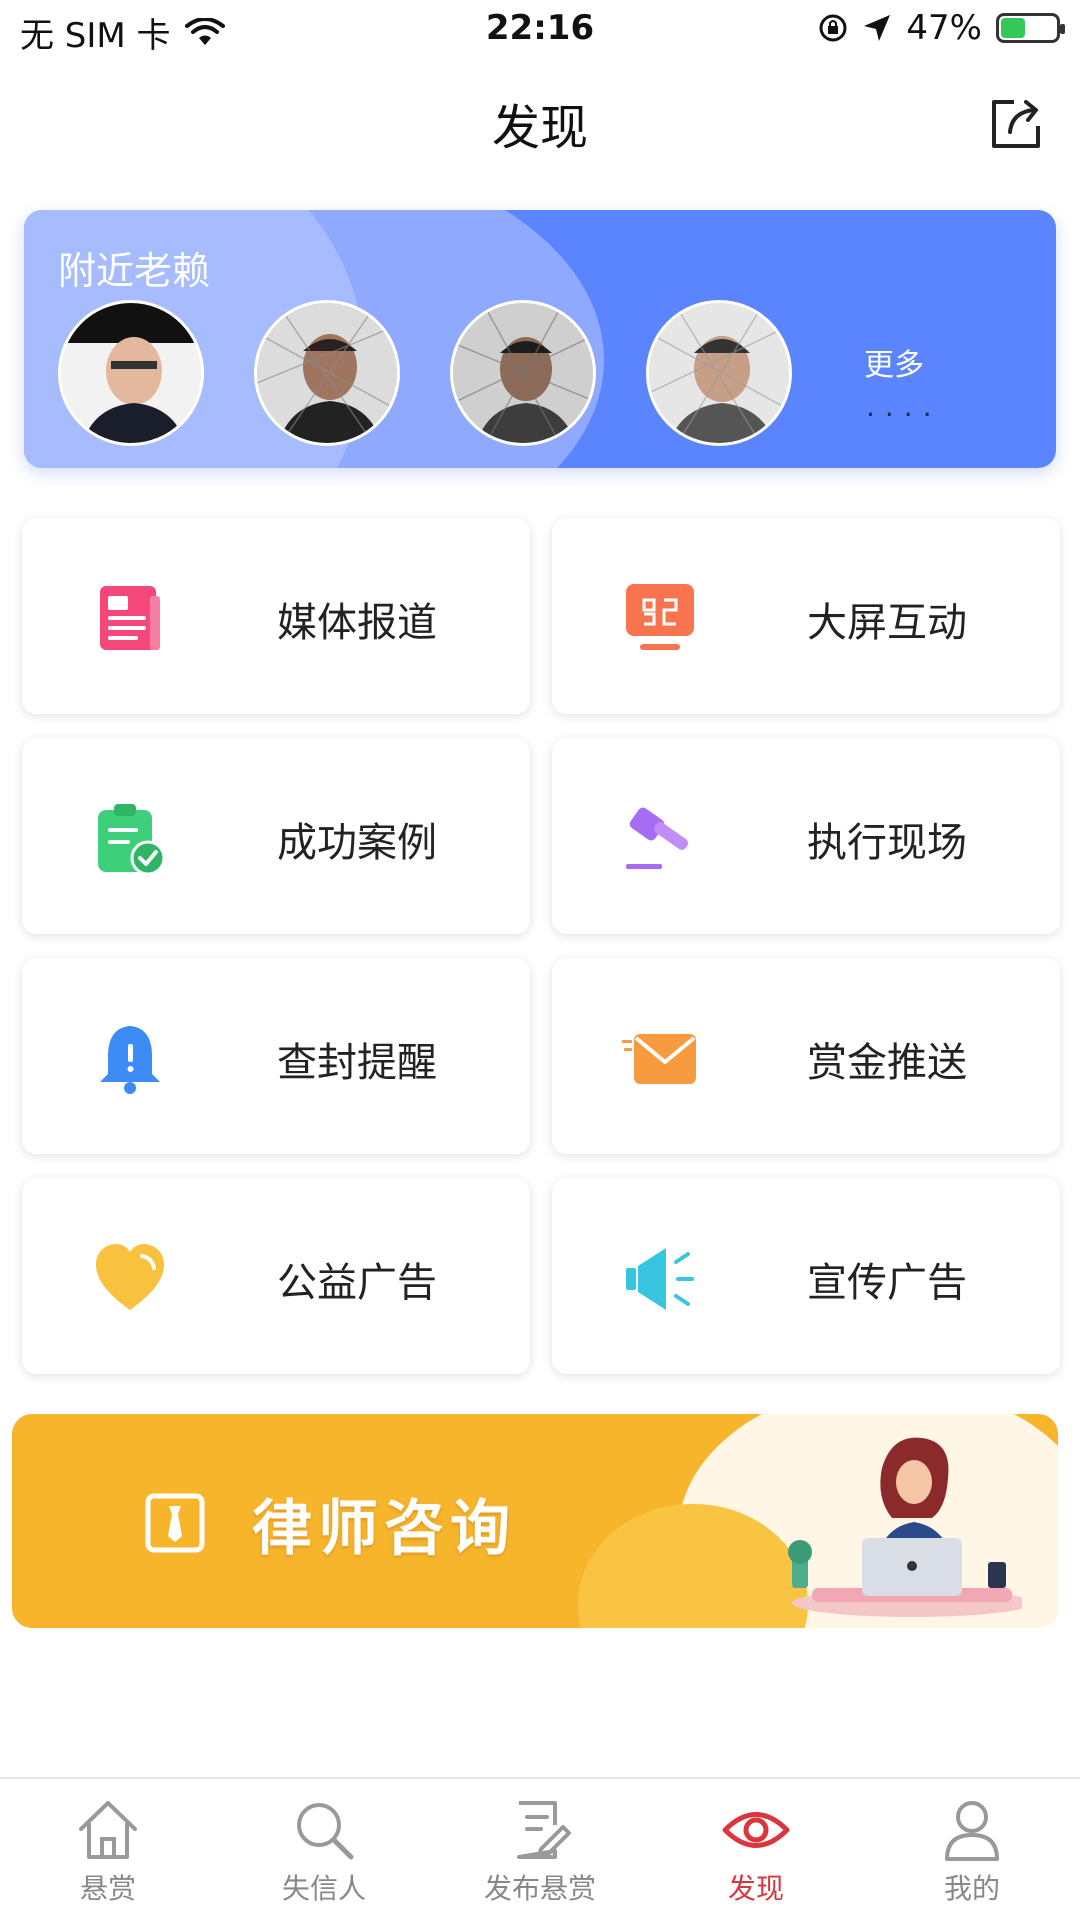 Image resolution: width=1080 pixels, height=1920 pixels. Describe the element at coordinates (535, 1521) in the screenshot. I see `lawyer-consult-banner: 律师咨询` at that location.